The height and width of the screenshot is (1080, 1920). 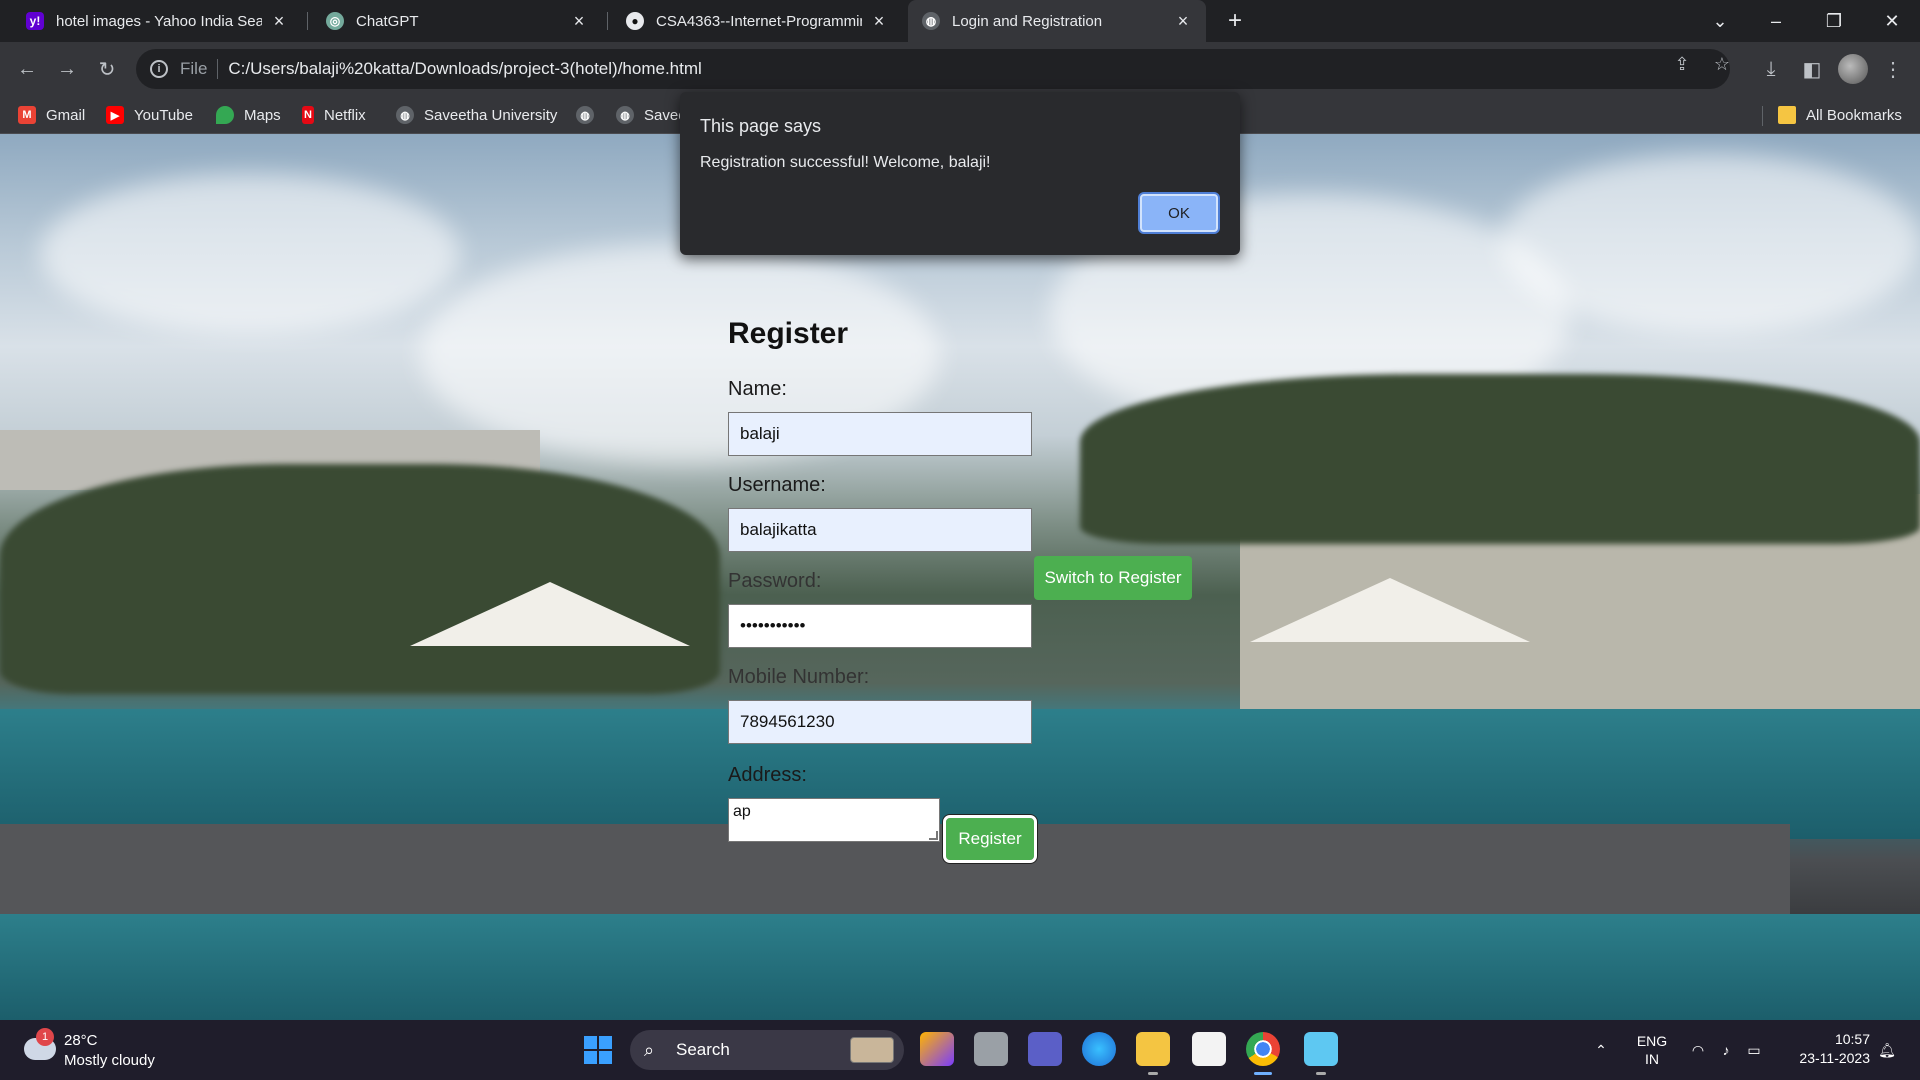 I want to click on minimize-icon: –, so click(x=1776, y=21).